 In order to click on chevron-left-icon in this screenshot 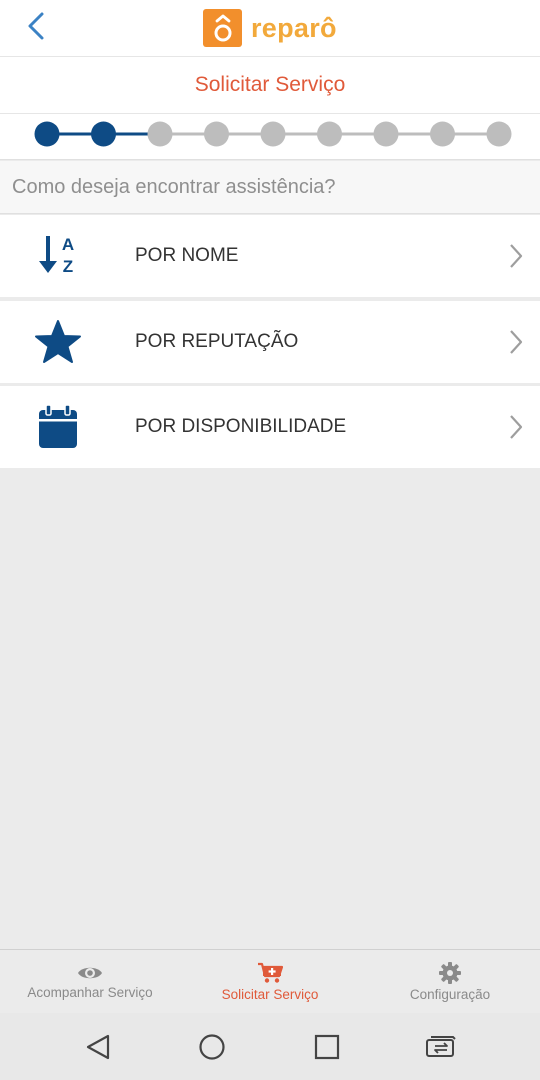, I will do `click(36, 26)`.